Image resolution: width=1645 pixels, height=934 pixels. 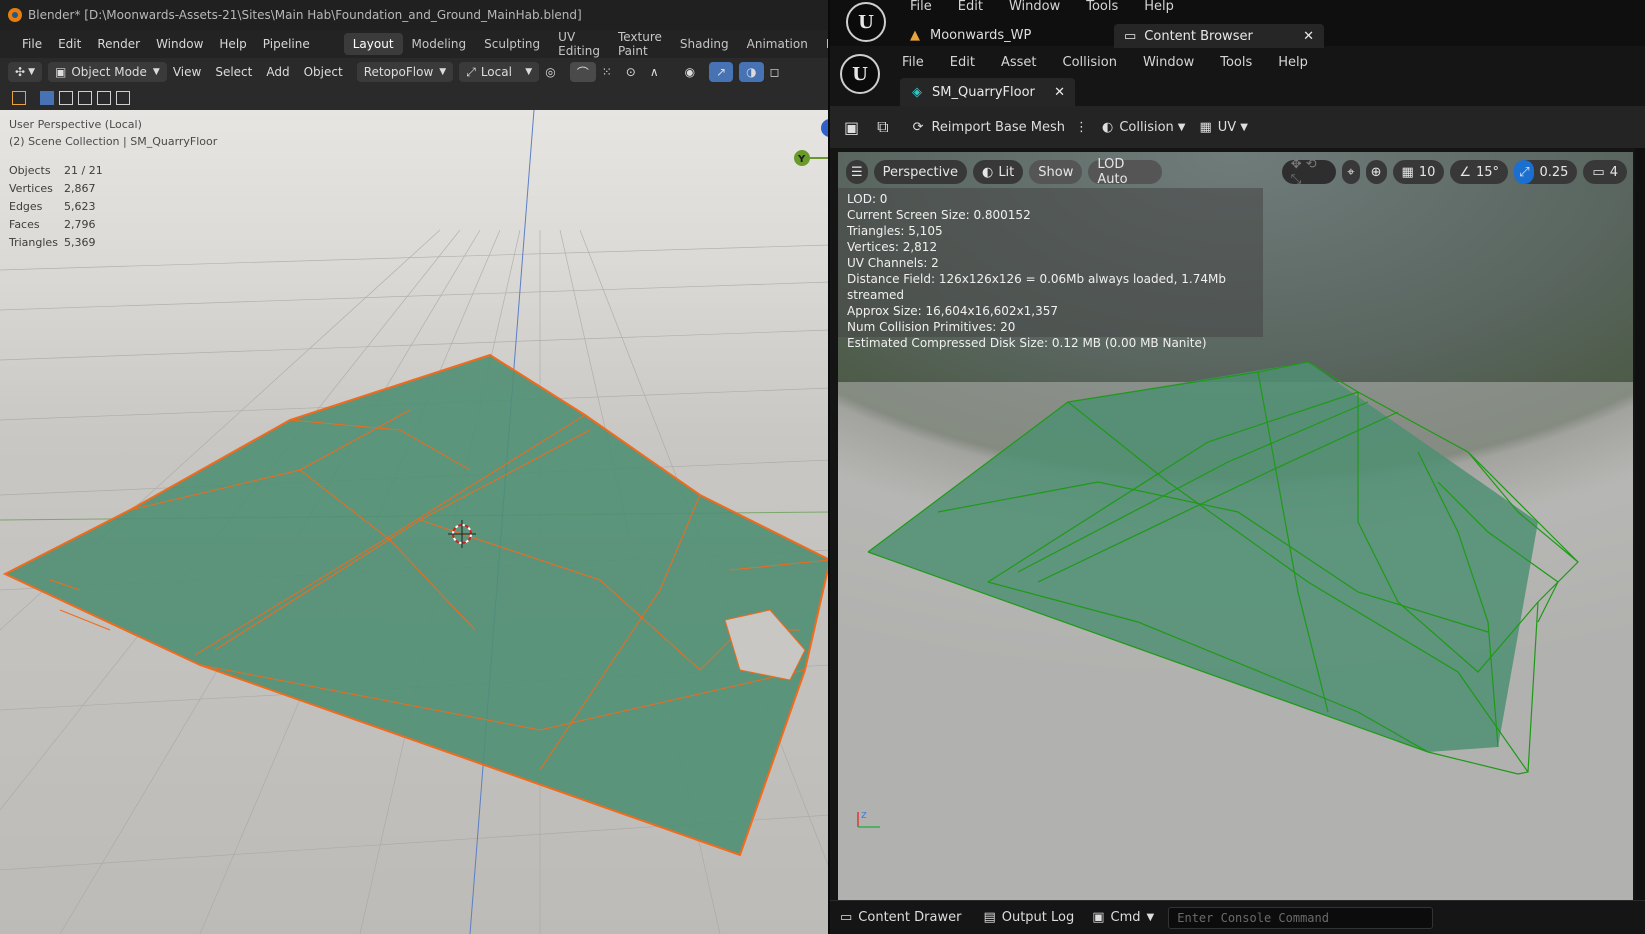 I want to click on workspace-tab-shading: Shading, so click(x=704, y=44).